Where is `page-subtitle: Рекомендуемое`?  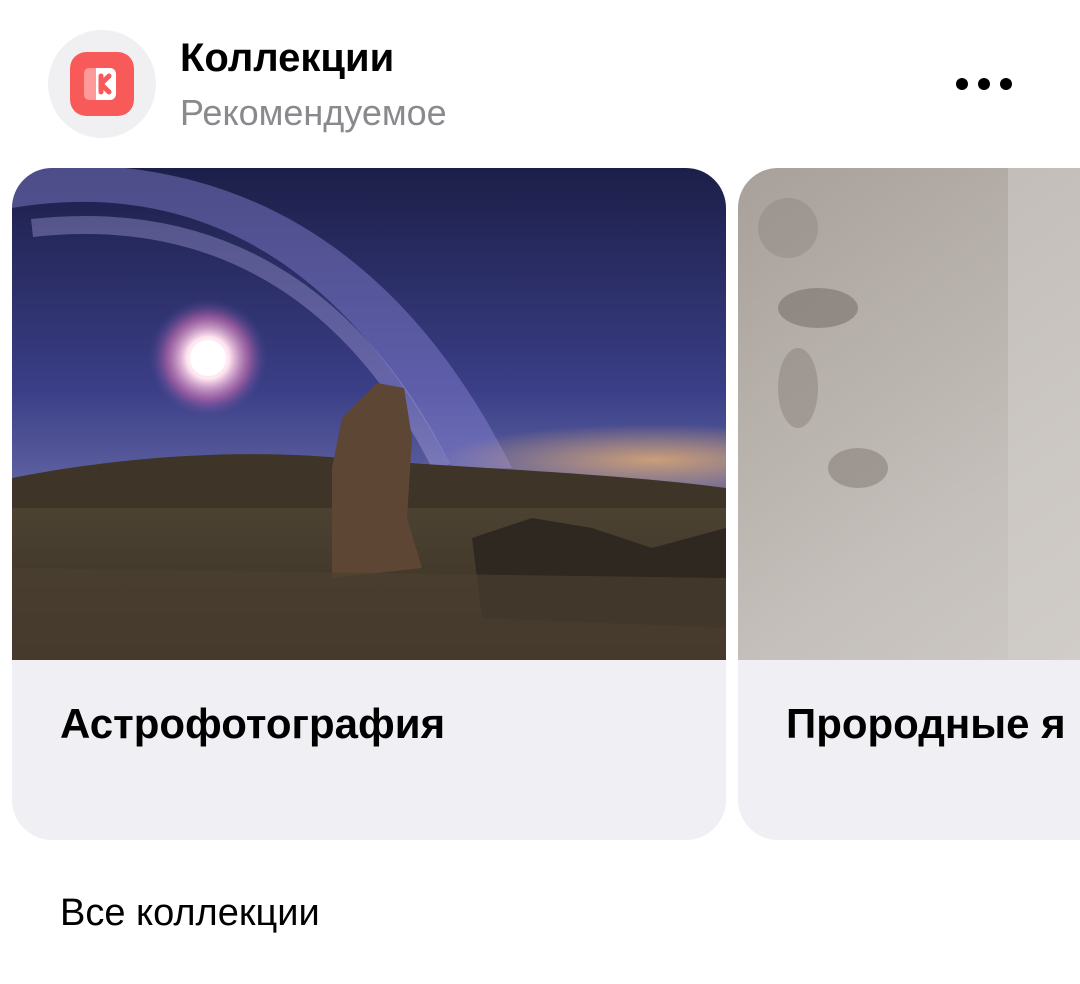
page-subtitle: Рекомендуемое is located at coordinates (313, 112).